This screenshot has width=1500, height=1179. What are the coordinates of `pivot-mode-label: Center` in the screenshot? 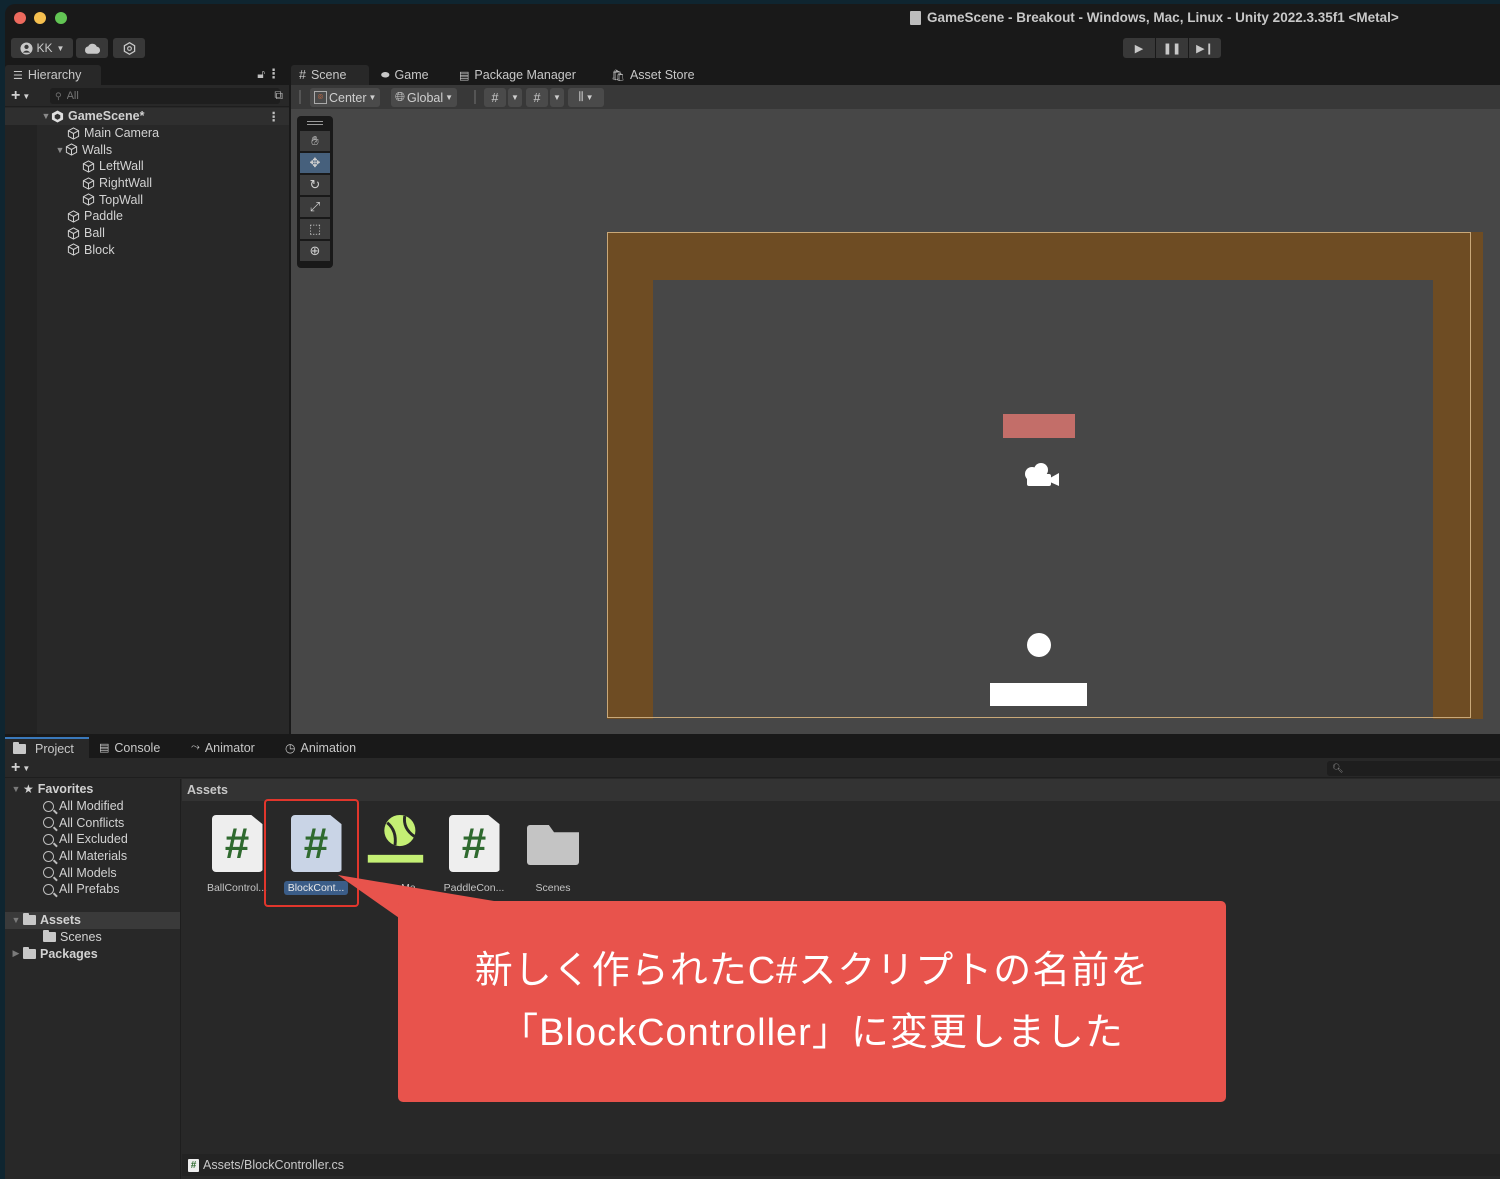 It's located at (348, 97).